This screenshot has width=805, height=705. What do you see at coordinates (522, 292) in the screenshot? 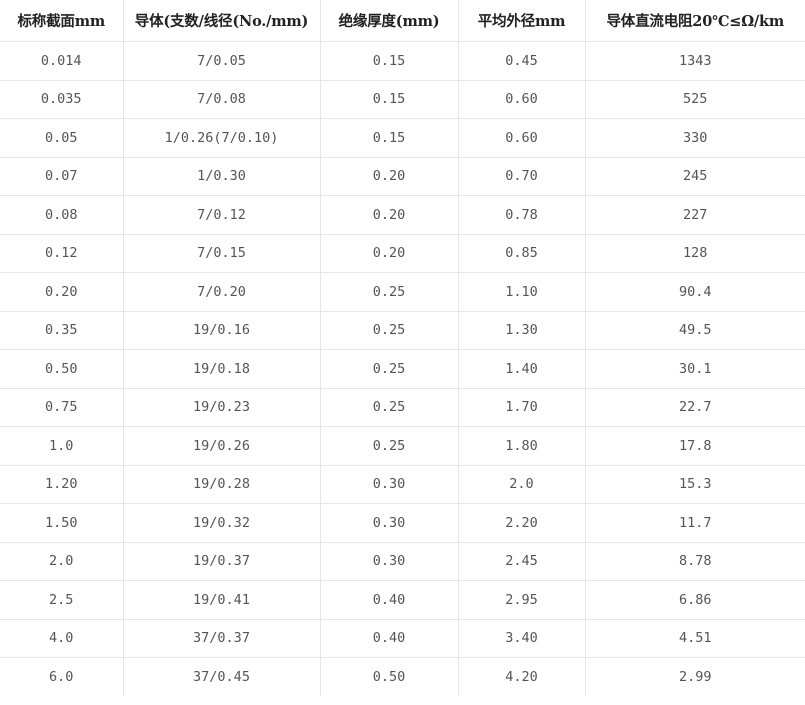
I see `cell-average-outer-diameter: 1.10` at bounding box center [522, 292].